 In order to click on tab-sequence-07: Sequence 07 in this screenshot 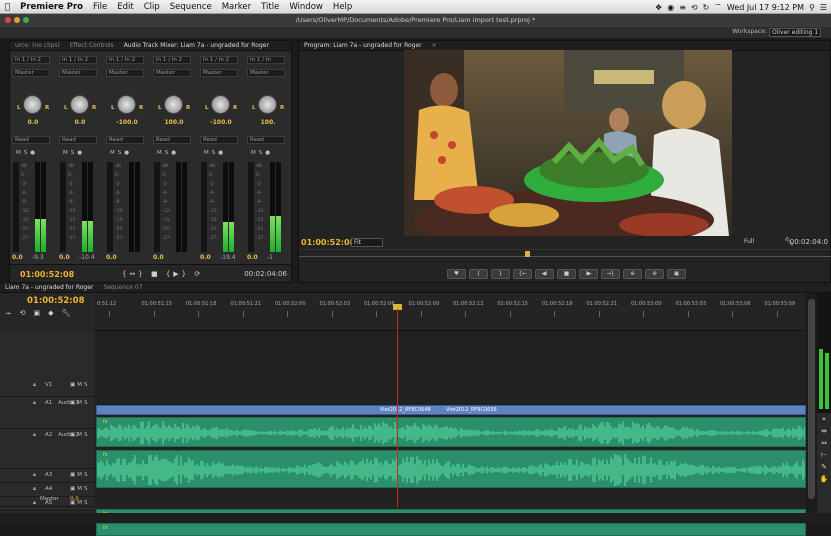, I will do `click(122, 287)`.